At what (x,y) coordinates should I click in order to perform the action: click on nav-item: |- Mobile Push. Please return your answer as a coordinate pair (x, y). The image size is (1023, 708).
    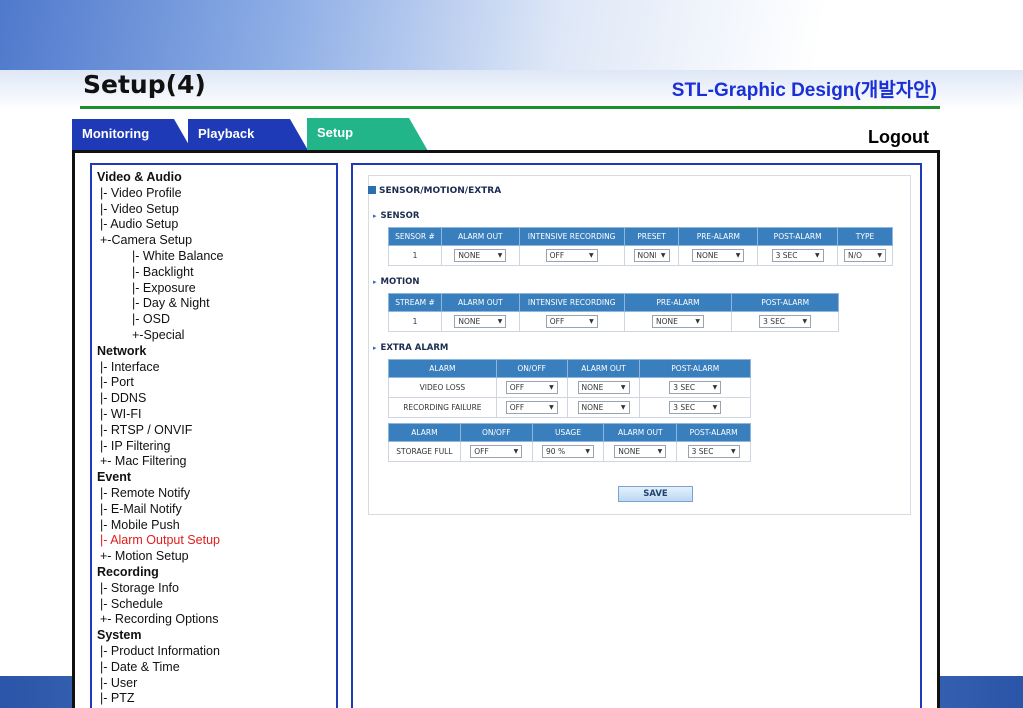
    Looking at the image, I should click on (216, 526).